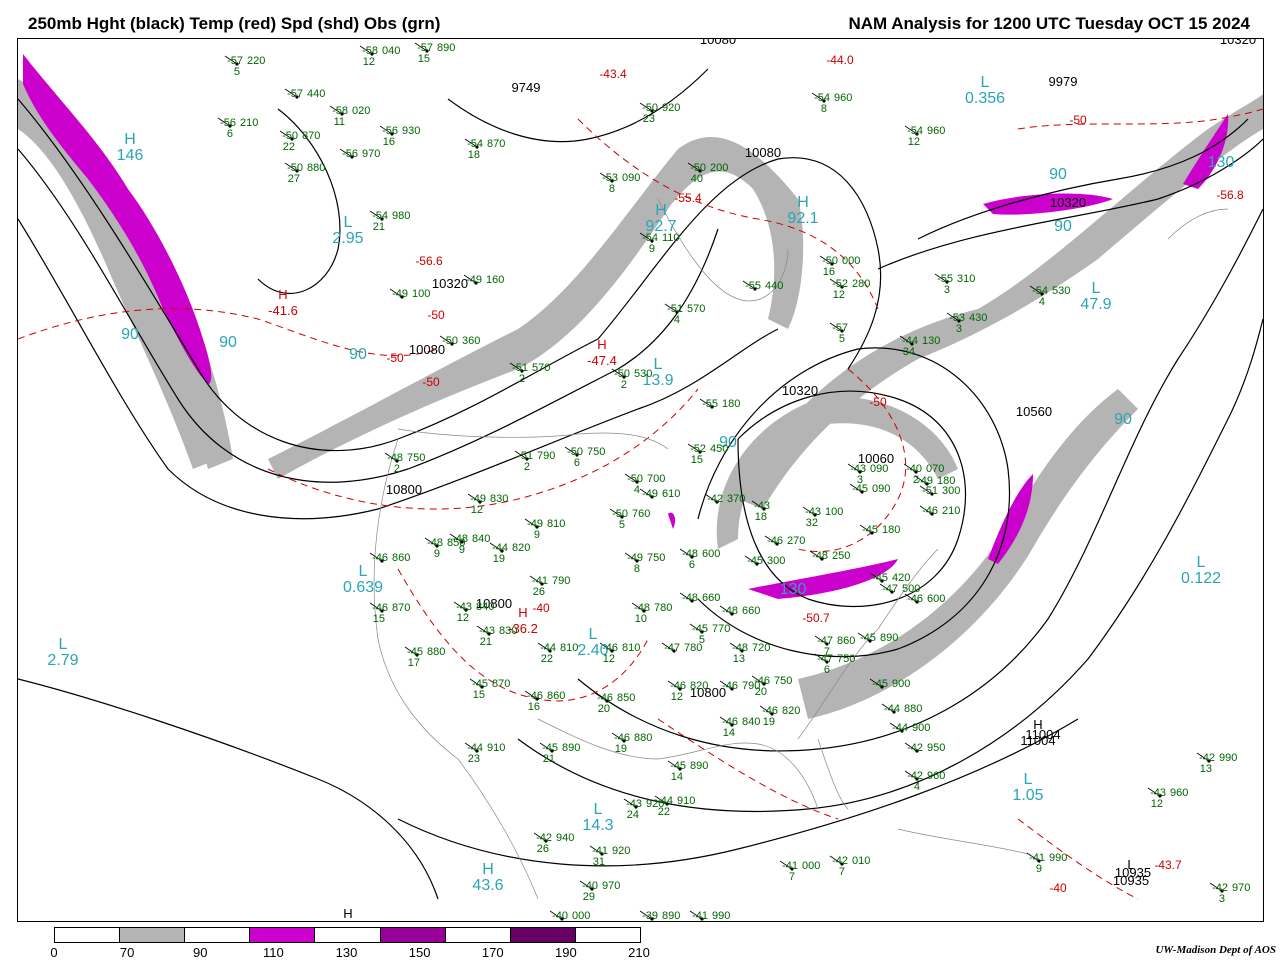  What do you see at coordinates (450, 341) in the screenshot?
I see `obs-temperature: -50` at bounding box center [450, 341].